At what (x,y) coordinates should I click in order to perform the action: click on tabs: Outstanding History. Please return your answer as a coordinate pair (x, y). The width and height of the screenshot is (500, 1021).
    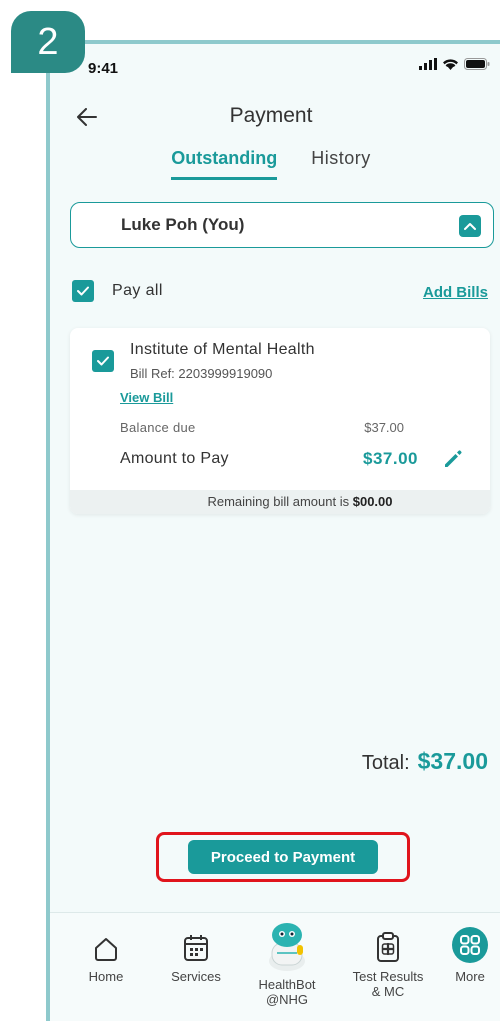
    Looking at the image, I should click on (275, 164).